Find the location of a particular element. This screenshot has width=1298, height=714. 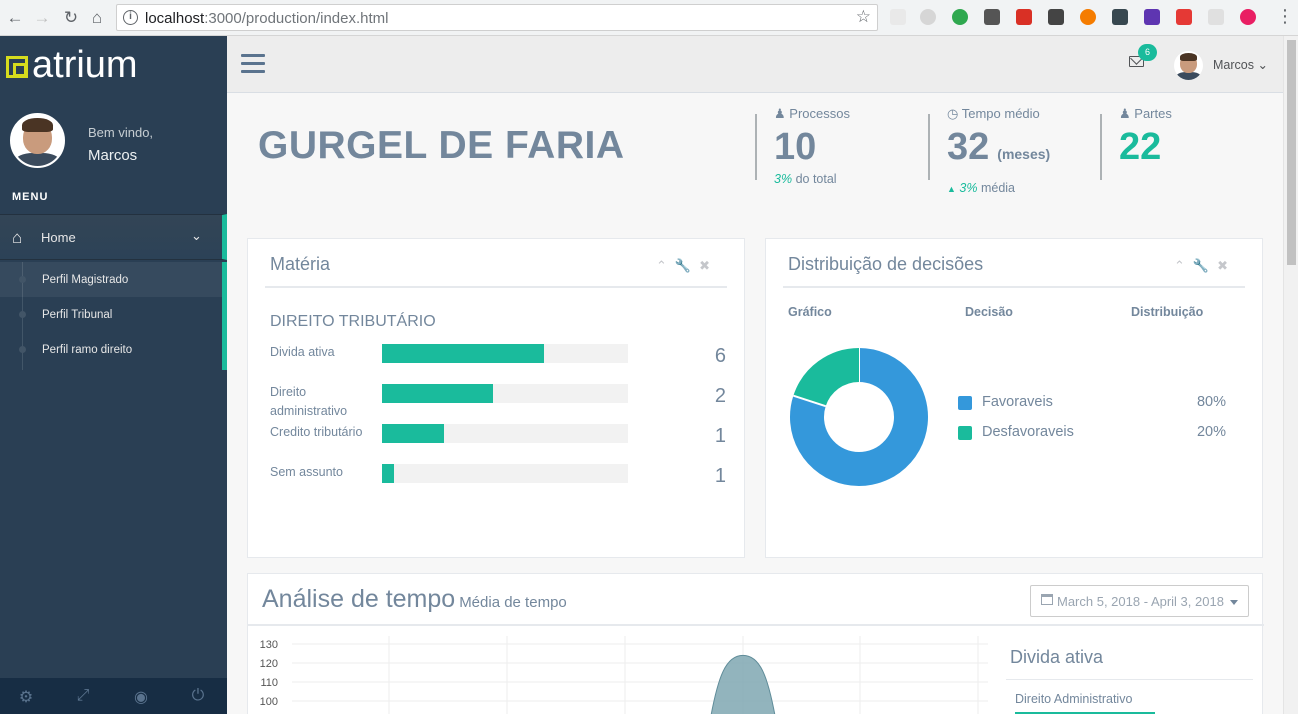

legend-item: Favoraveis 80% is located at coordinates (1091, 403).